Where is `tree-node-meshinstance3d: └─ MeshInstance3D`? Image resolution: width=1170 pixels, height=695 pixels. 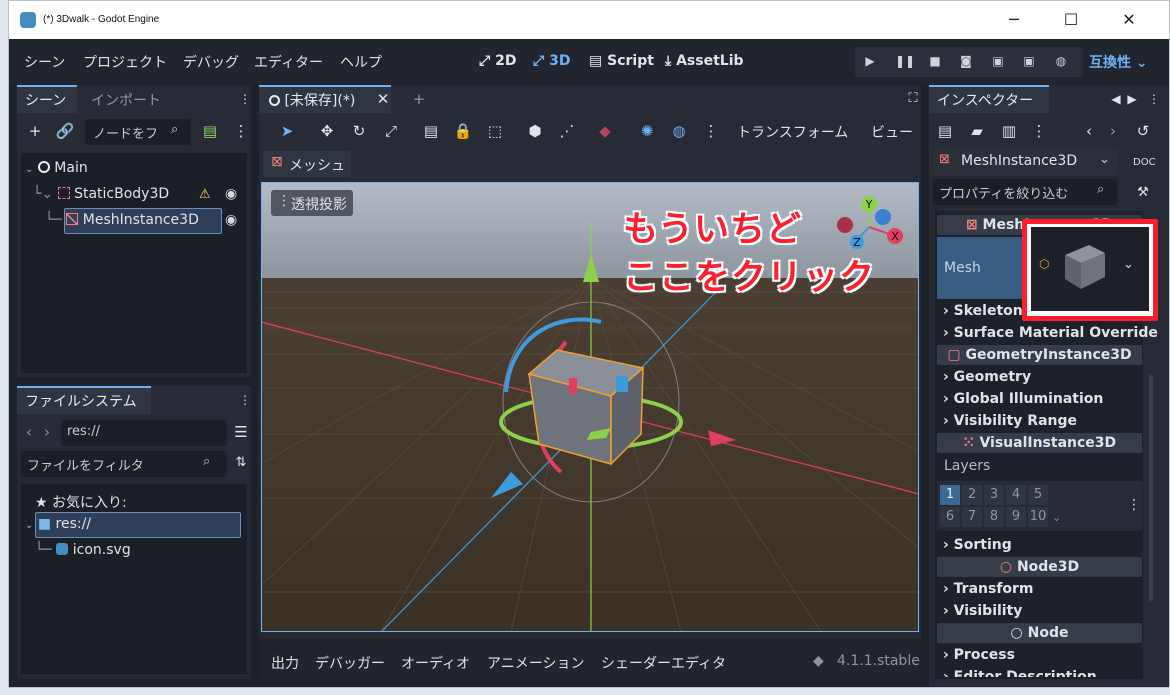
tree-node-meshinstance3d: └─ MeshInstance3D is located at coordinates (122, 220).